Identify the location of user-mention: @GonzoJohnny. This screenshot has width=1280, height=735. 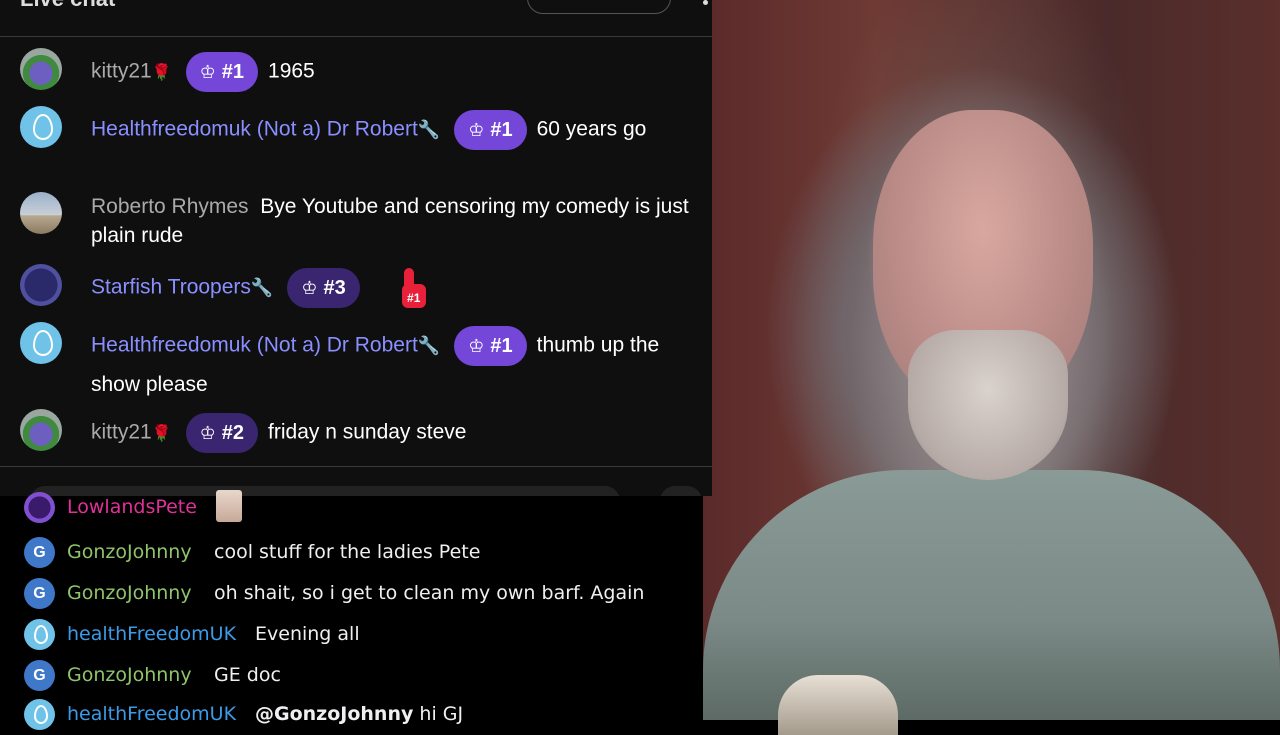
(334, 714).